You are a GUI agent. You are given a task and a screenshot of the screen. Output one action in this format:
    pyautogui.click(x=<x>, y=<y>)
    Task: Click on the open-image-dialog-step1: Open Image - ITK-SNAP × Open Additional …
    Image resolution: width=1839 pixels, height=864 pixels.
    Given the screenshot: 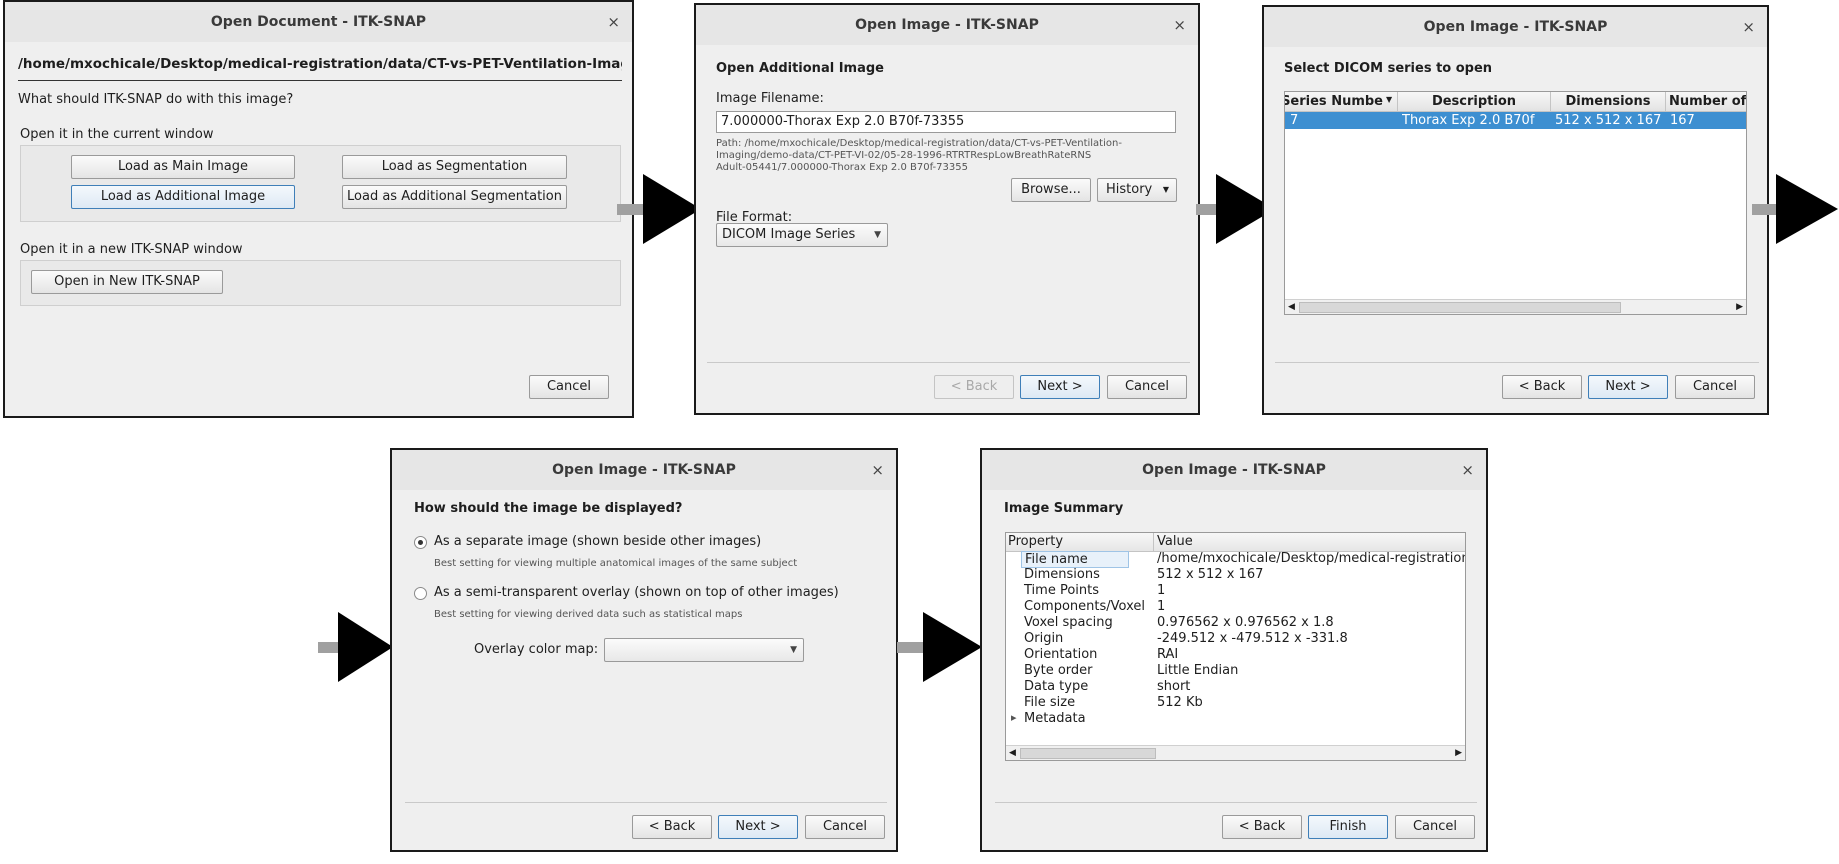 What is the action you would take?
    pyautogui.click(x=947, y=209)
    